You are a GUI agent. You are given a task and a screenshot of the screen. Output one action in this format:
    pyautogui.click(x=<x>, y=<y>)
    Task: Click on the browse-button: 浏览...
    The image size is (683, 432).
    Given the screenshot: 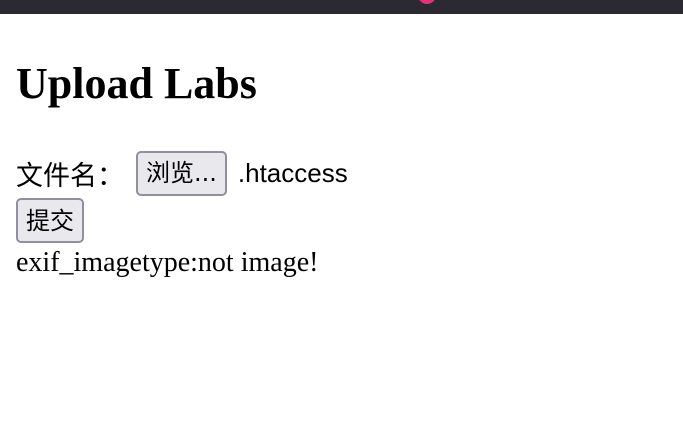 What is the action you would take?
    pyautogui.click(x=181, y=173)
    